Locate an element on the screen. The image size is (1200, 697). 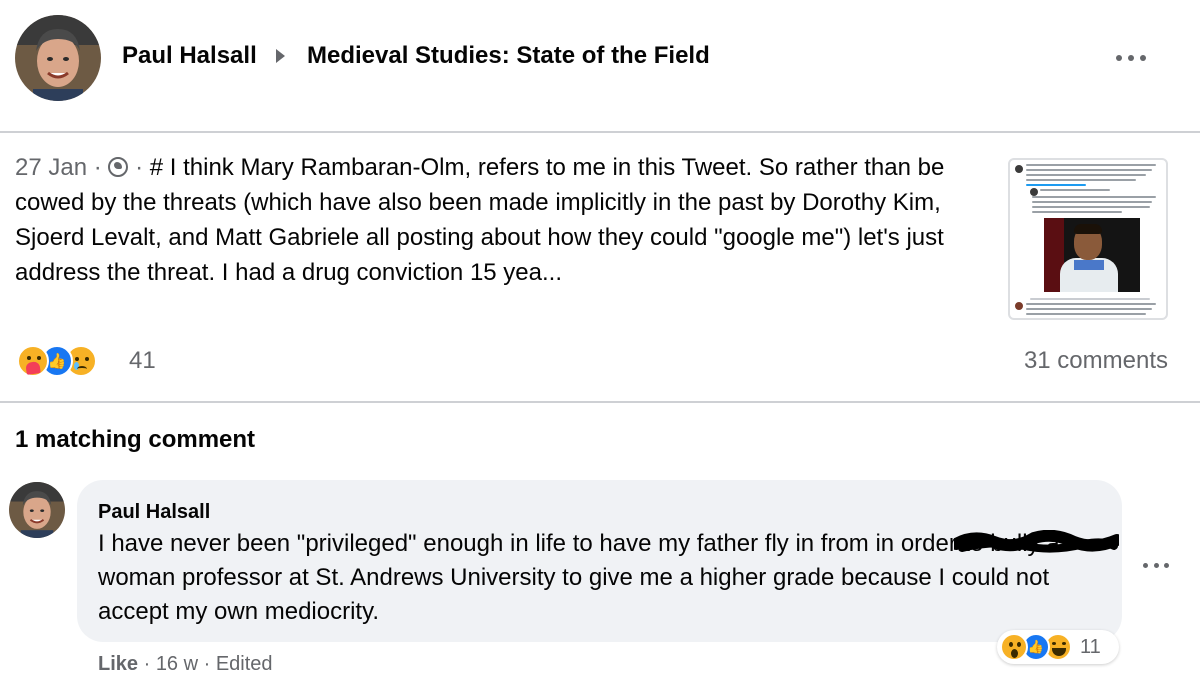
care-reaction-icon is located at coordinates (33, 361).